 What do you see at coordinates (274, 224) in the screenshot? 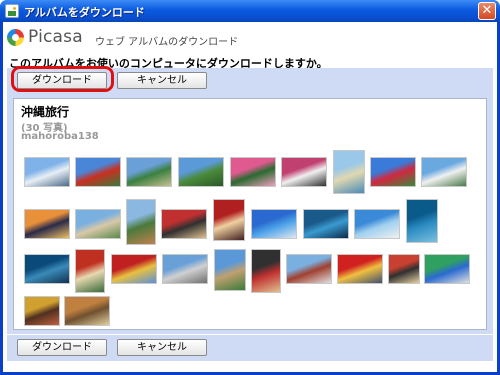
I see `photo-thumbnail-blue-ocean` at bounding box center [274, 224].